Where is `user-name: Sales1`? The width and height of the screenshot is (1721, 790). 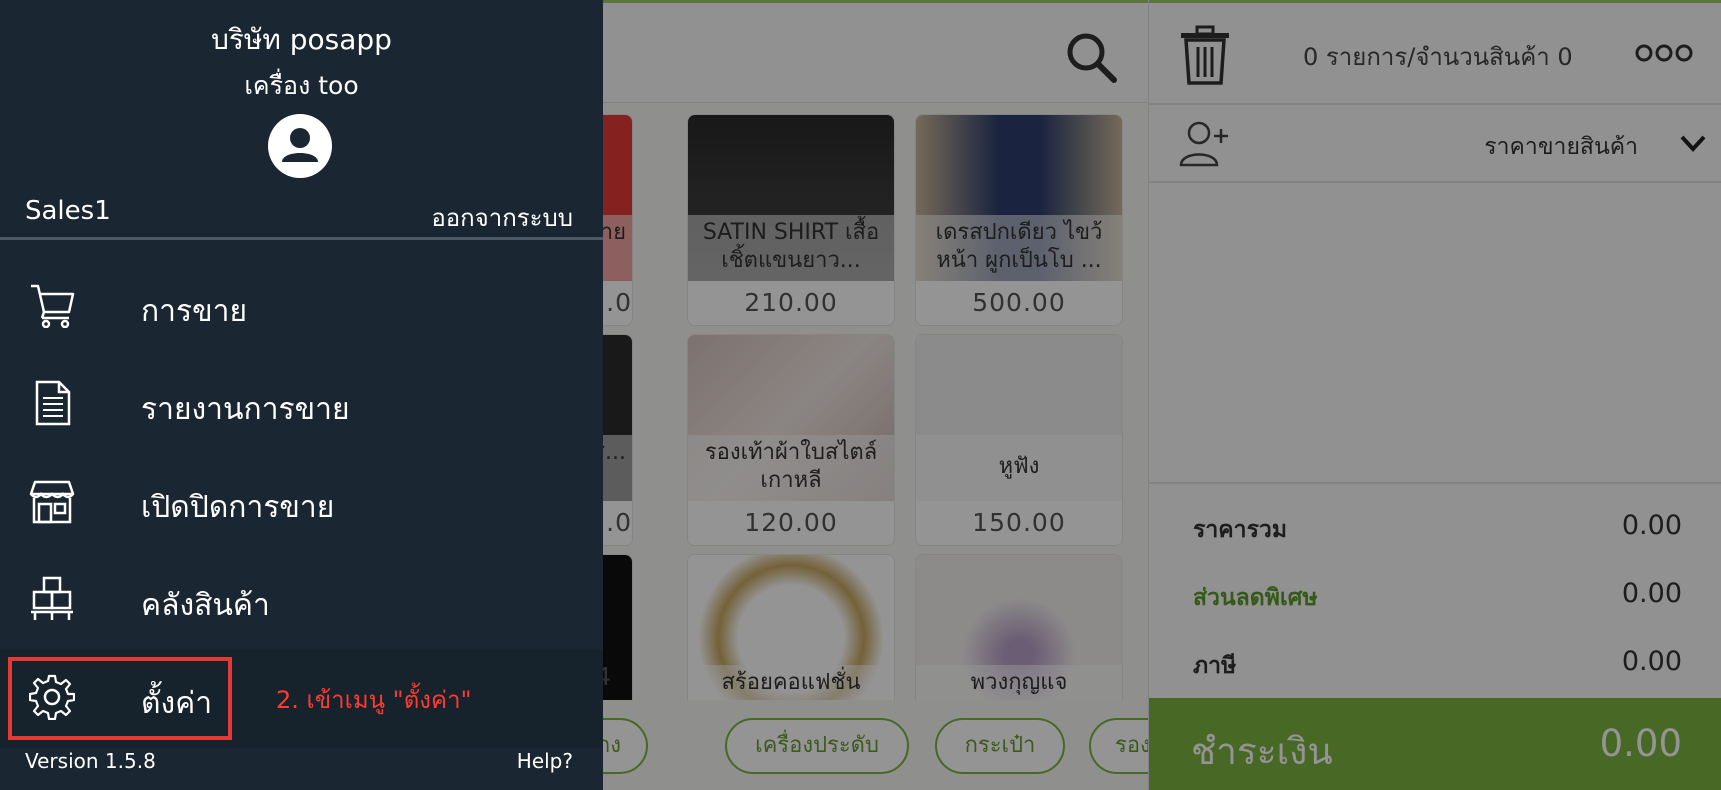 user-name: Sales1 is located at coordinates (68, 211).